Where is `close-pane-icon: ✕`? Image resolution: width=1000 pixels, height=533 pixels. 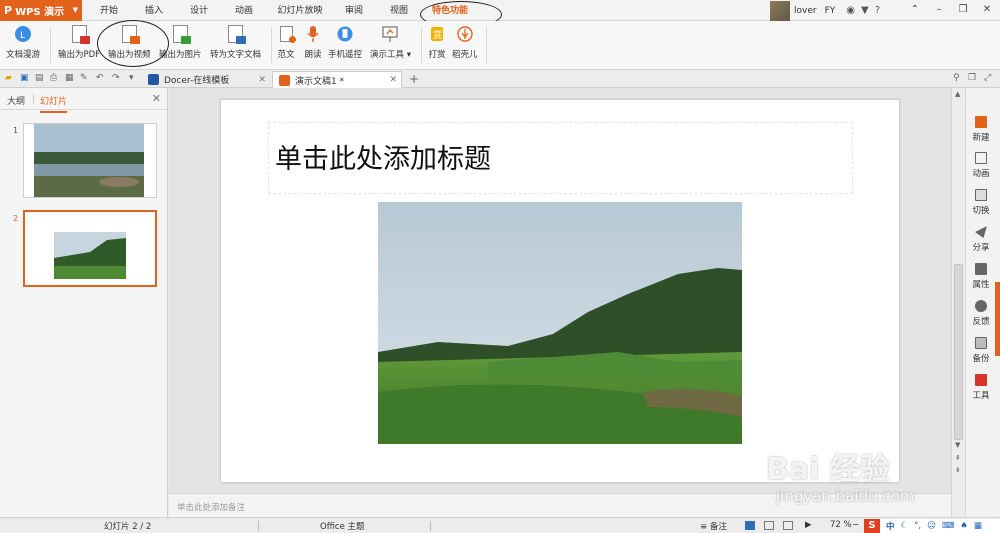
close-pane-icon: ✕ is located at coordinates (156, 98).